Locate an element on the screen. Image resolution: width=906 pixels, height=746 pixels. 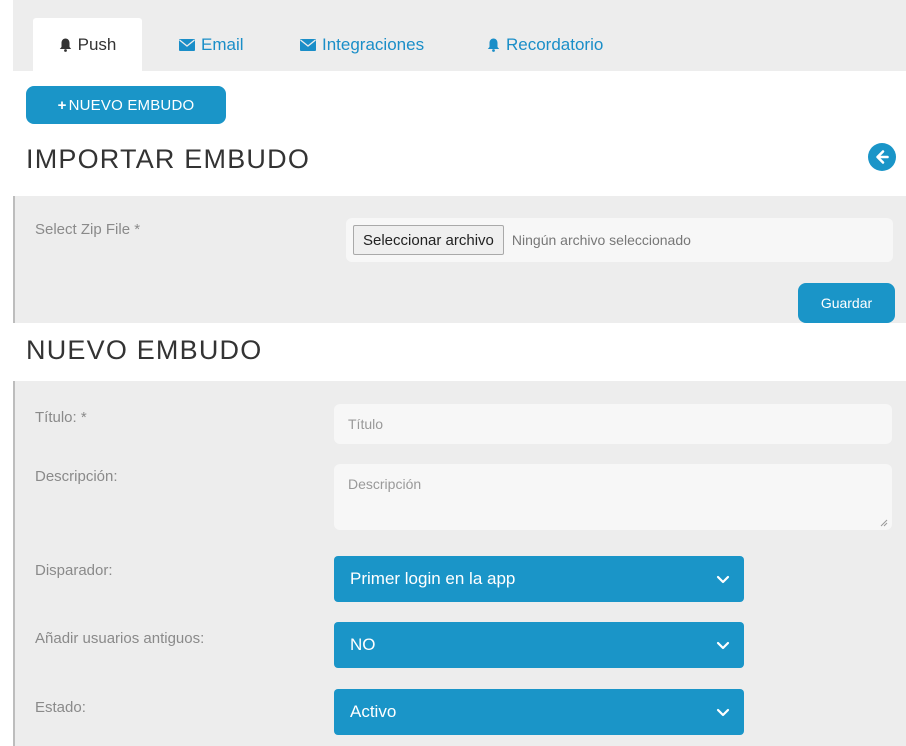
zip-file-label: Select Zip File * is located at coordinates (88, 229).